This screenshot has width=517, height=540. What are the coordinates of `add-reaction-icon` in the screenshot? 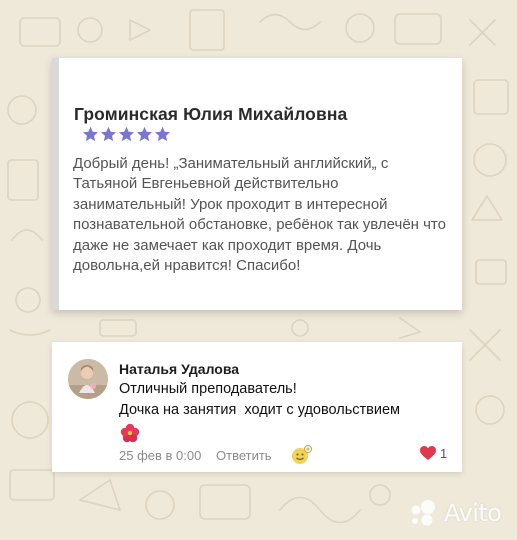 It's located at (301, 455).